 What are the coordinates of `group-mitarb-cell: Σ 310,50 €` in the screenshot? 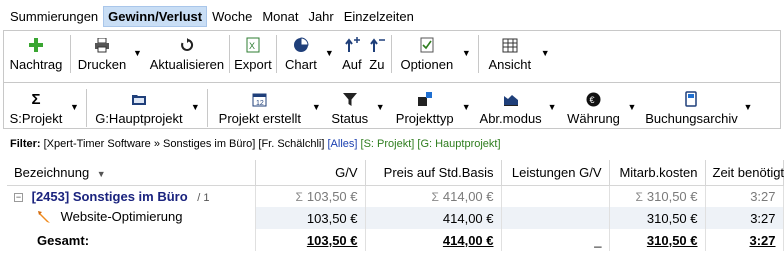 It's located at (657, 196).